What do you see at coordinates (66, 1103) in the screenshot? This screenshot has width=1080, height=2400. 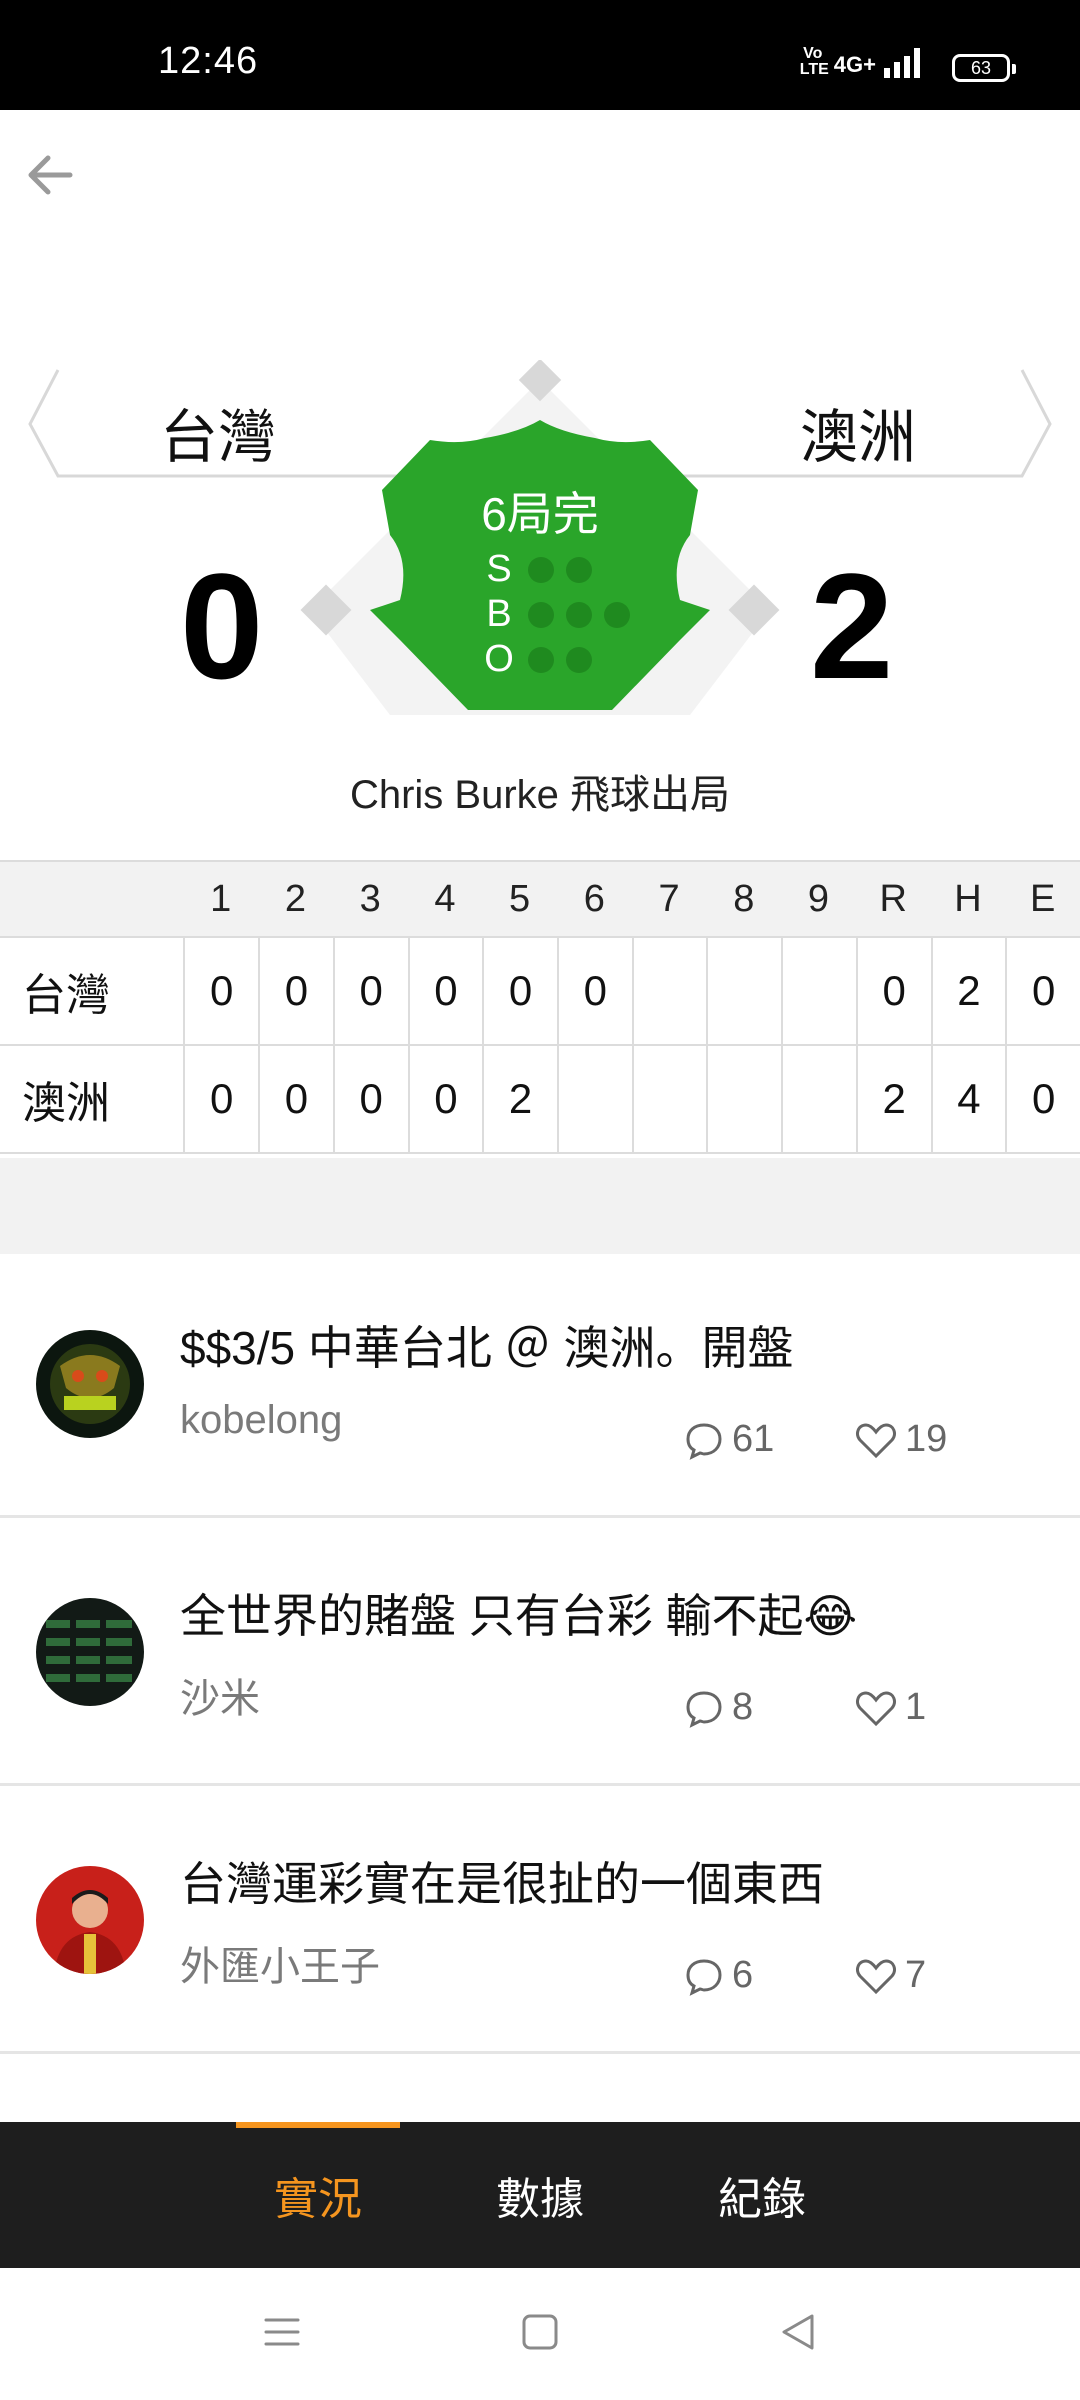 I see `row-team-name: 澳洲` at bounding box center [66, 1103].